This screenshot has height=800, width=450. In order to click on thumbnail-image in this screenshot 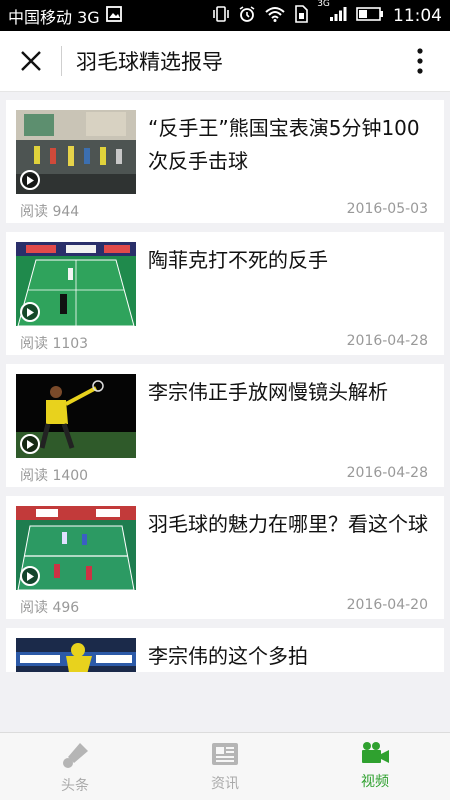, I will do `click(76, 655)`.